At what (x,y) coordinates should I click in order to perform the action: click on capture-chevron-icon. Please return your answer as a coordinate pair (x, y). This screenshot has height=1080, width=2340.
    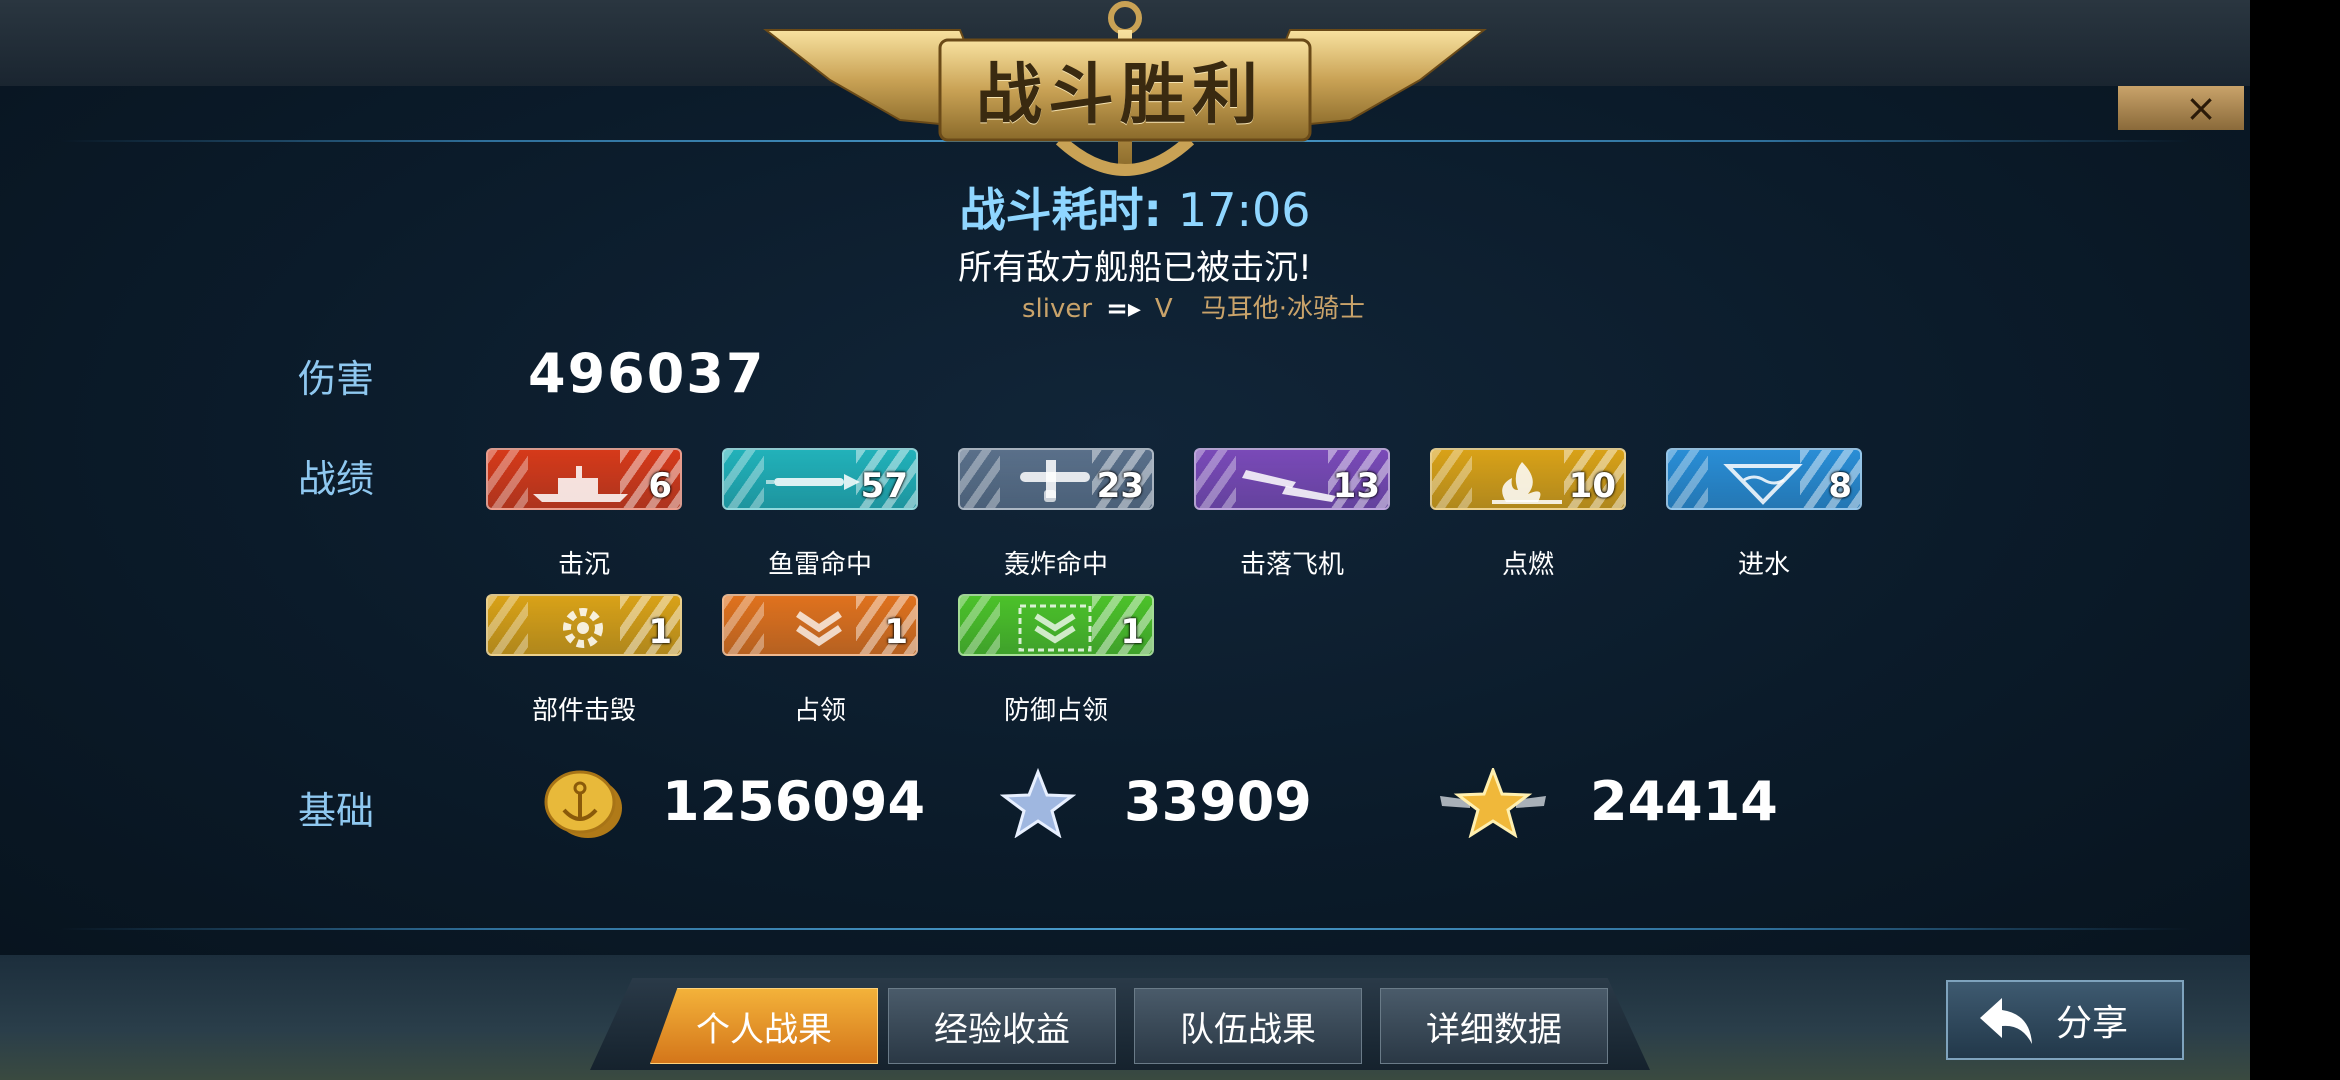
    Looking at the image, I should click on (819, 629).